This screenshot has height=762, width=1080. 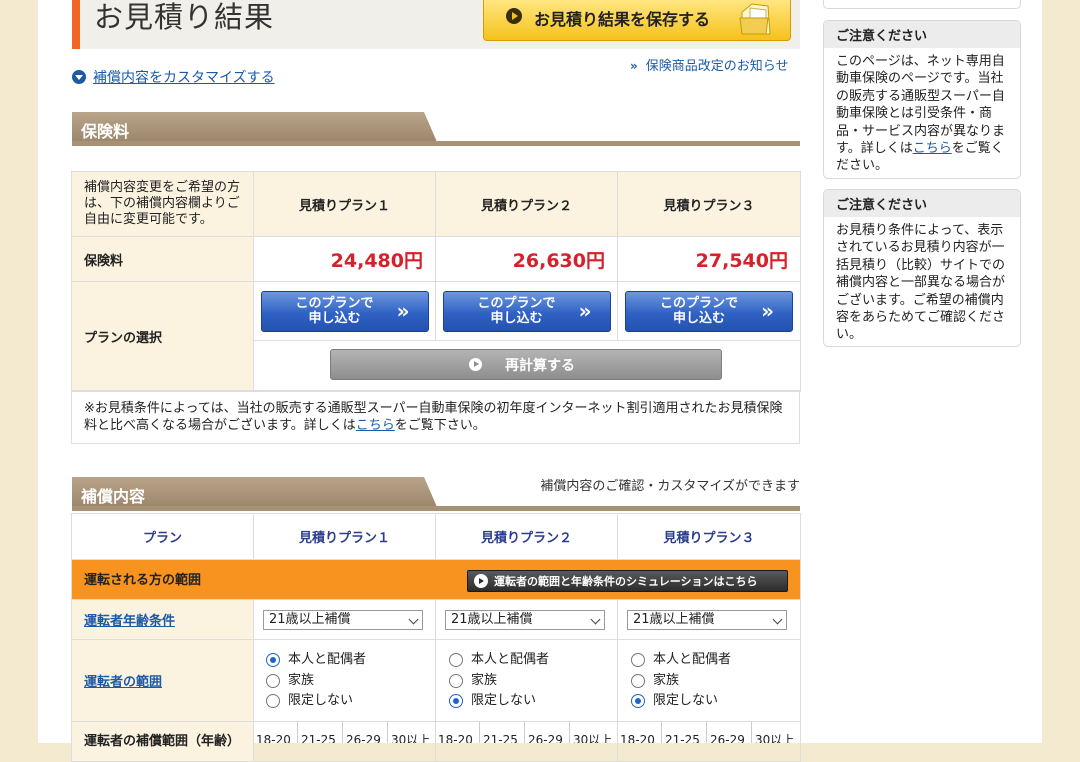 What do you see at coordinates (436, 259) in the screenshot?
I see `premium-row: 保険料 24,480円 26,630円 27,540円` at bounding box center [436, 259].